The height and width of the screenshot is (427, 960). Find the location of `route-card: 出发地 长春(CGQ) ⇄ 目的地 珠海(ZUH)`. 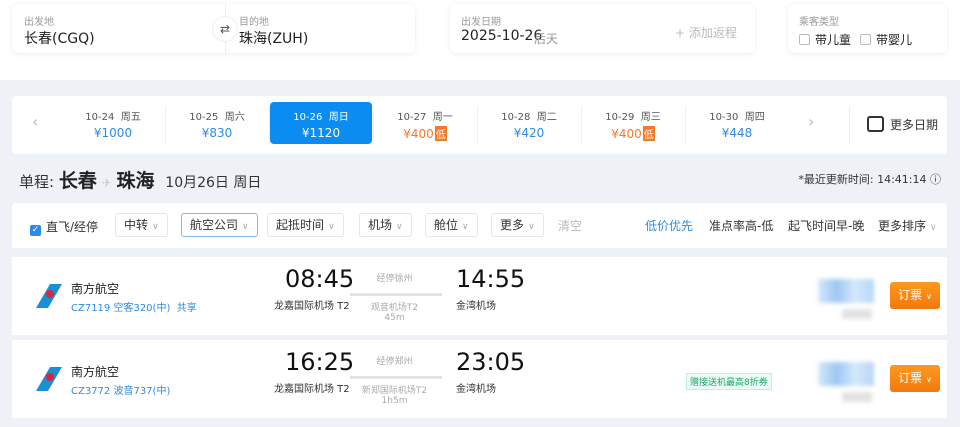

route-card: 出发地 长春(CGQ) ⇄ 目的地 珠海(ZUH) is located at coordinates (213, 28).